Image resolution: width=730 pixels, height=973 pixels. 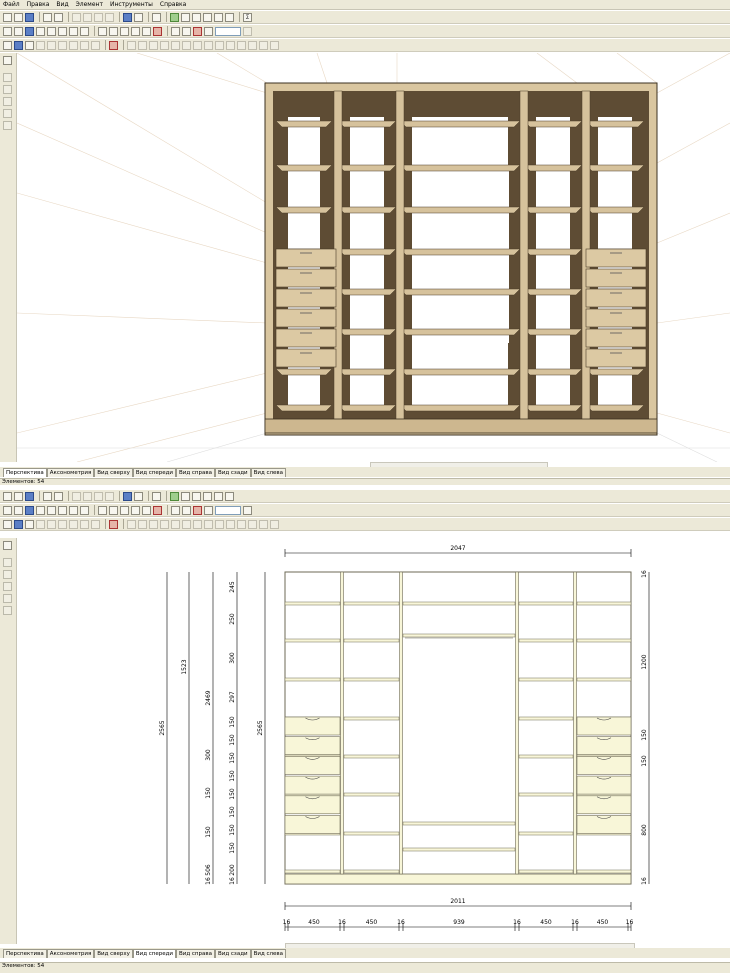 I want to click on view-side-icon, so click(x=40, y=510).